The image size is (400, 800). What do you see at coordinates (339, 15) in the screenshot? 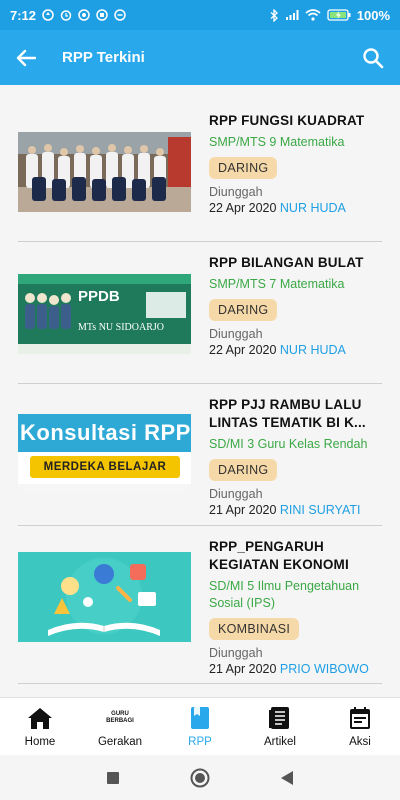
I see `battery-icon` at bounding box center [339, 15].